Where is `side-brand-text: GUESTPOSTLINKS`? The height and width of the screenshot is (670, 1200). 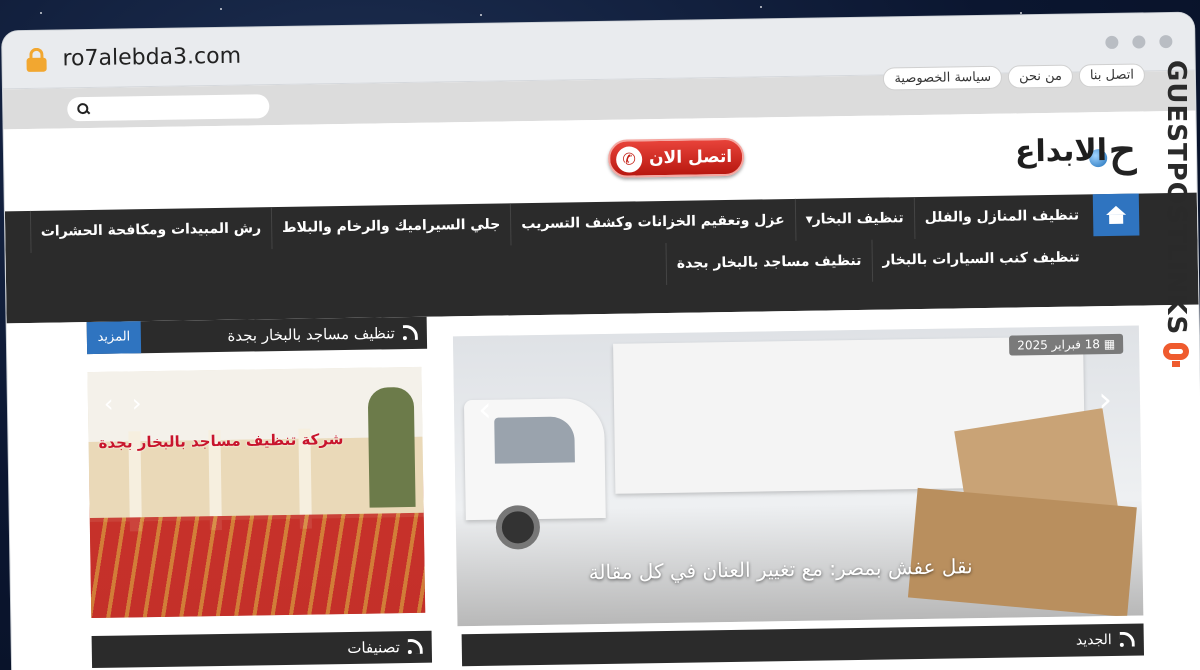 side-brand-text: GUESTPOSTLINKS is located at coordinates (1176, 198).